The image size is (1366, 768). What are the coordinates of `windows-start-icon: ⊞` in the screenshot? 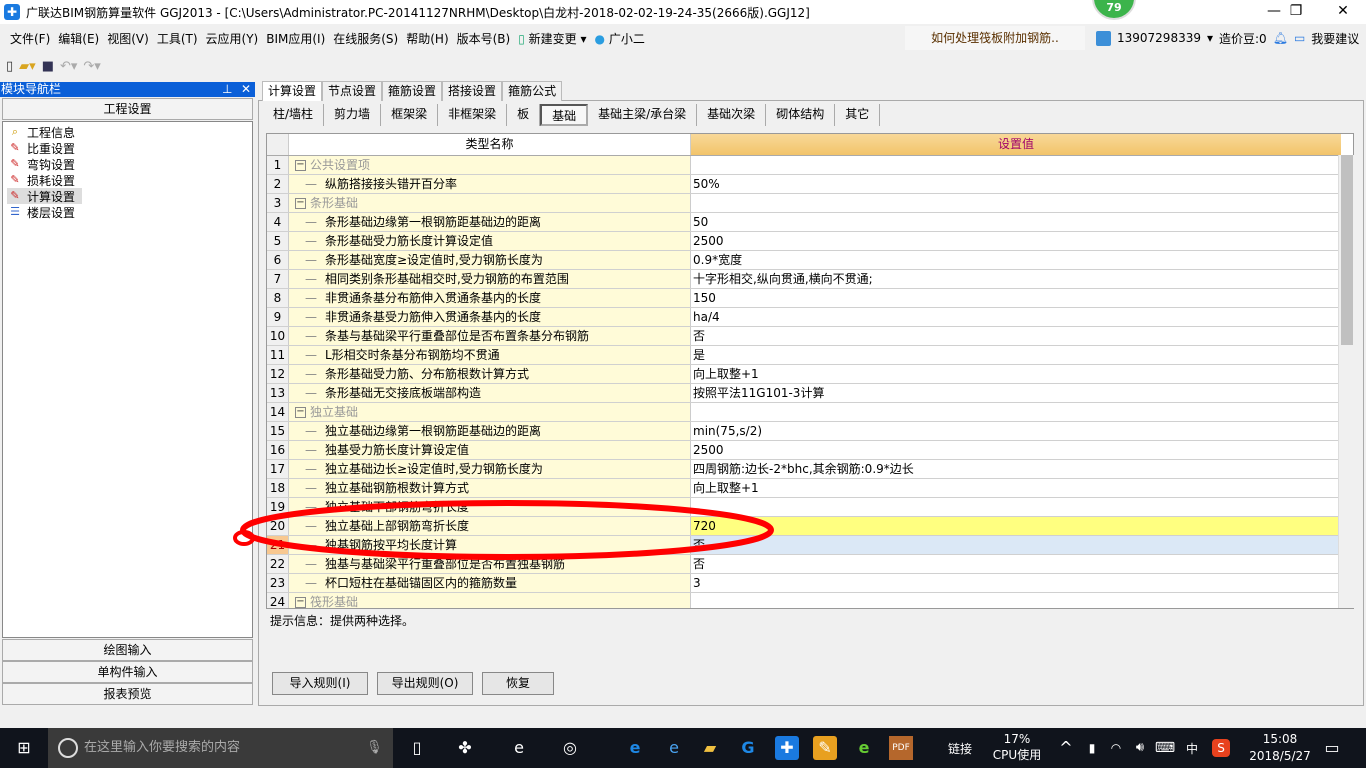 It's located at (24, 748).